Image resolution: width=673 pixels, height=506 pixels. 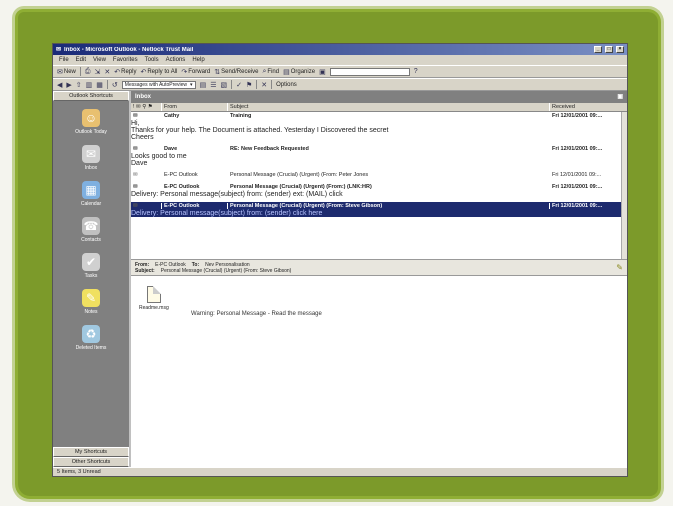 What do you see at coordinates (99, 85) in the screenshot?
I see `preview-pane-button: ▦` at bounding box center [99, 85].